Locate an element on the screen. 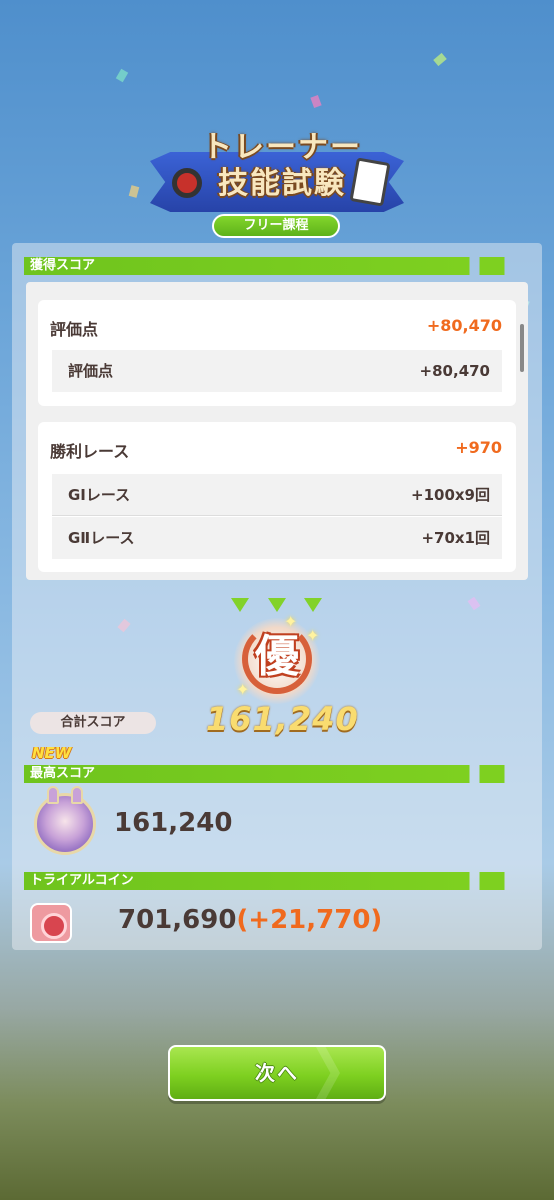 The image size is (554, 1200). list-item: GⅡレース +70x1回 is located at coordinates (277, 538).